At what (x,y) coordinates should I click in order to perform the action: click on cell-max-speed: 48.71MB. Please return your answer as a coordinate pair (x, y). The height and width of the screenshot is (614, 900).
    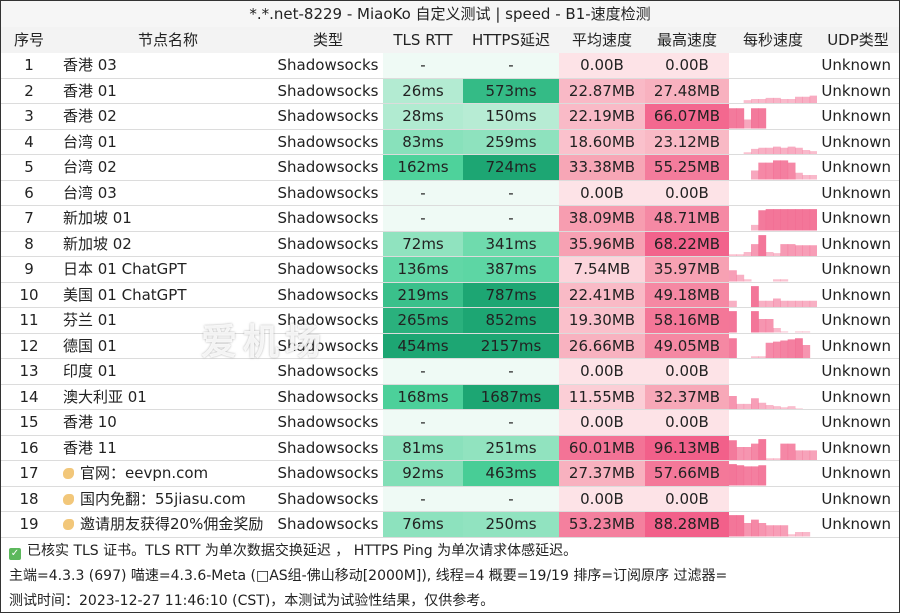
    Looking at the image, I should click on (687, 218).